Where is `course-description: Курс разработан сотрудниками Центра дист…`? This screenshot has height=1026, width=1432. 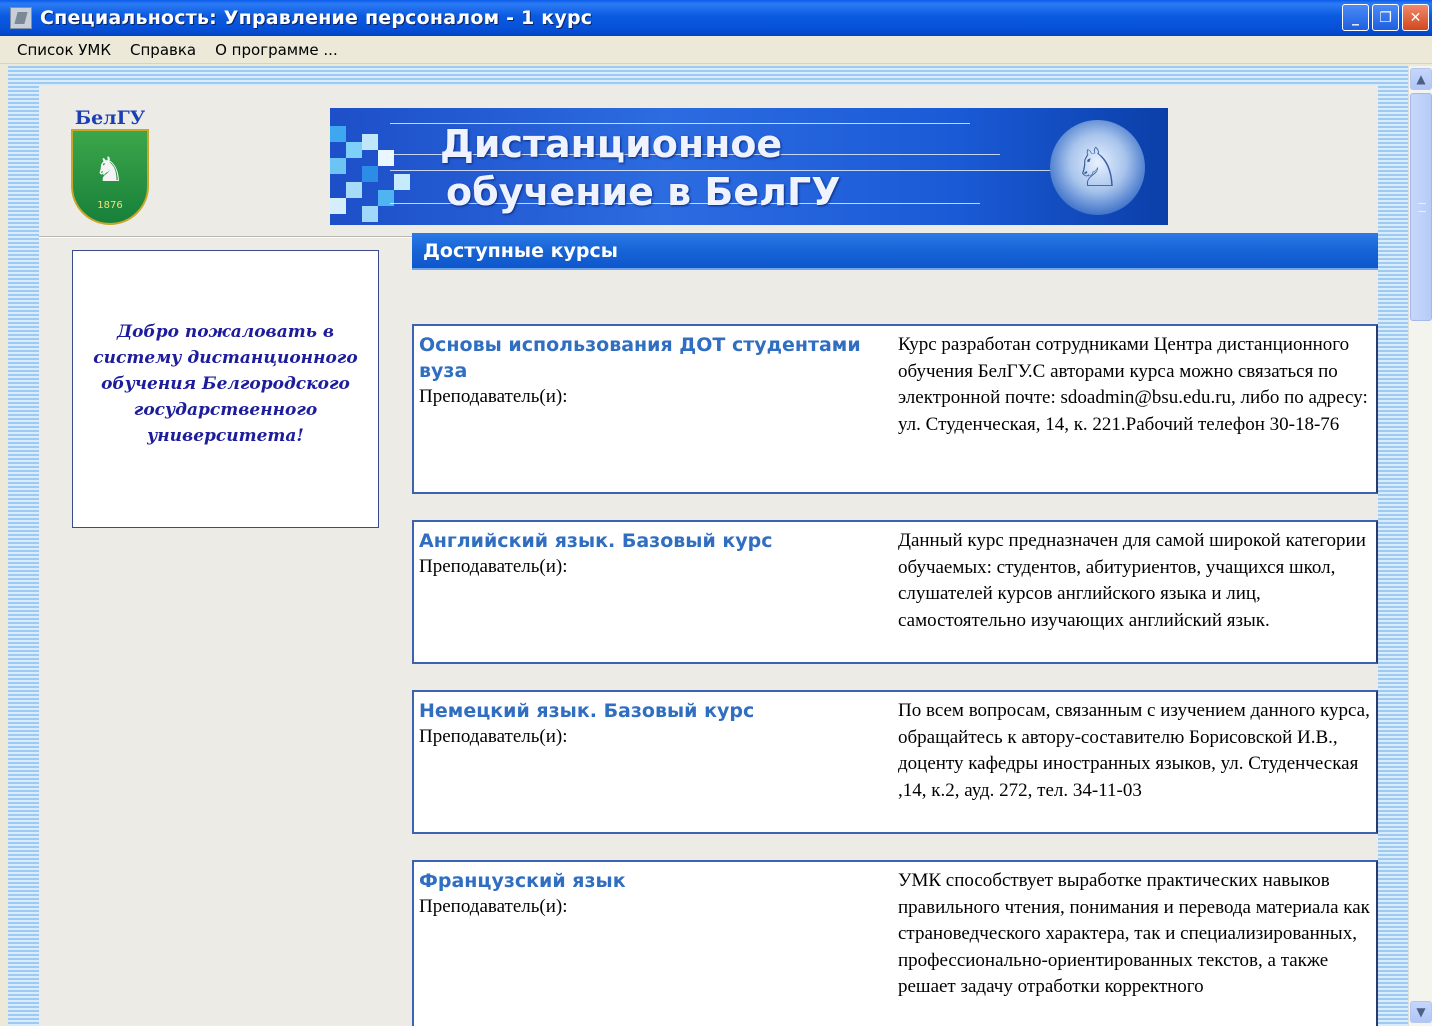
course-description: Курс разработан сотрудниками Центра дист… is located at coordinates (1133, 384).